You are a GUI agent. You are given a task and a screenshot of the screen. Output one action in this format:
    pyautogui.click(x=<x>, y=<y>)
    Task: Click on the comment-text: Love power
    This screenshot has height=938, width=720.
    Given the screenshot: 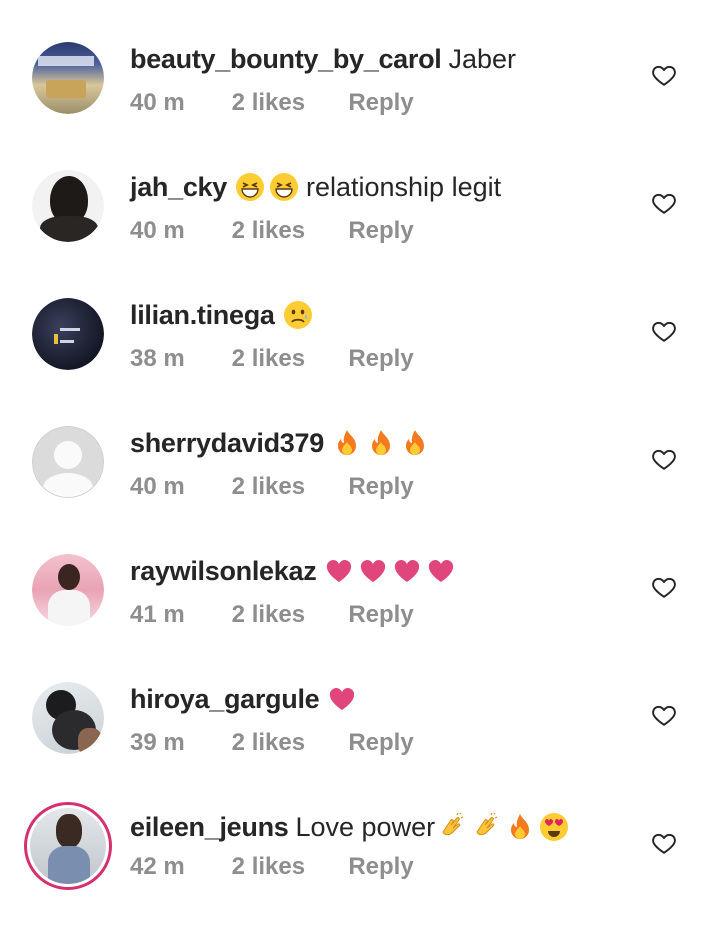 What is the action you would take?
    pyautogui.click(x=365, y=827)
    